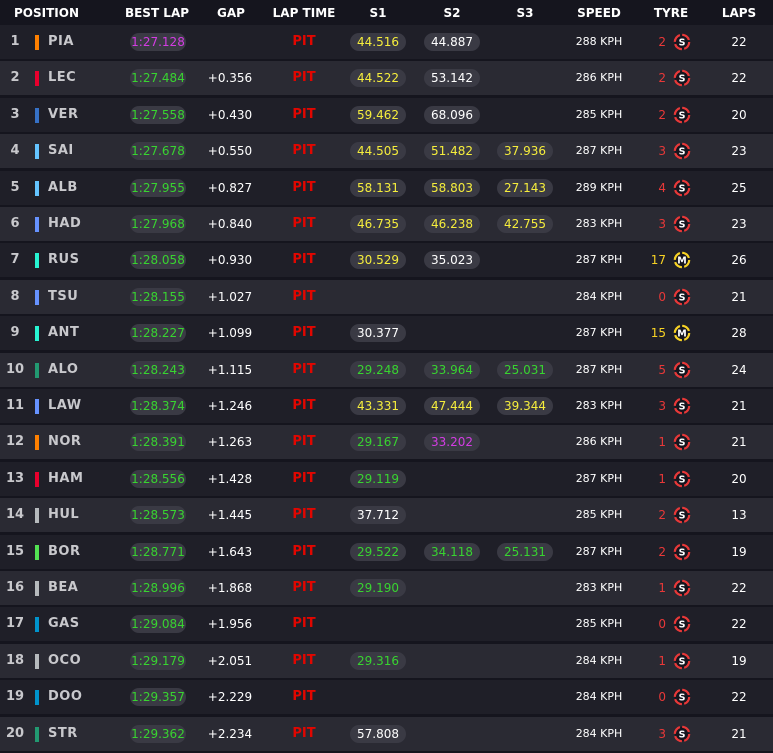  I want to click on header-gap: GAP, so click(231, 13).